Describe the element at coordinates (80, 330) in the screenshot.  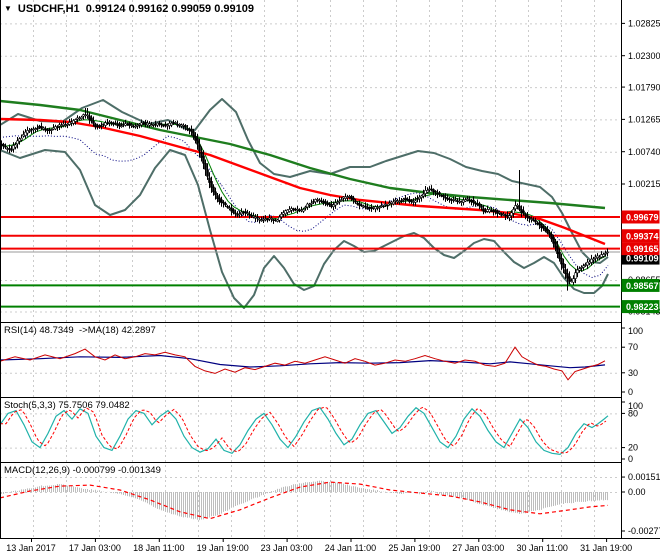
I see `rsi-indicator-label: RSI(14) 48.7349 ->MA(18) 42.2897` at that location.